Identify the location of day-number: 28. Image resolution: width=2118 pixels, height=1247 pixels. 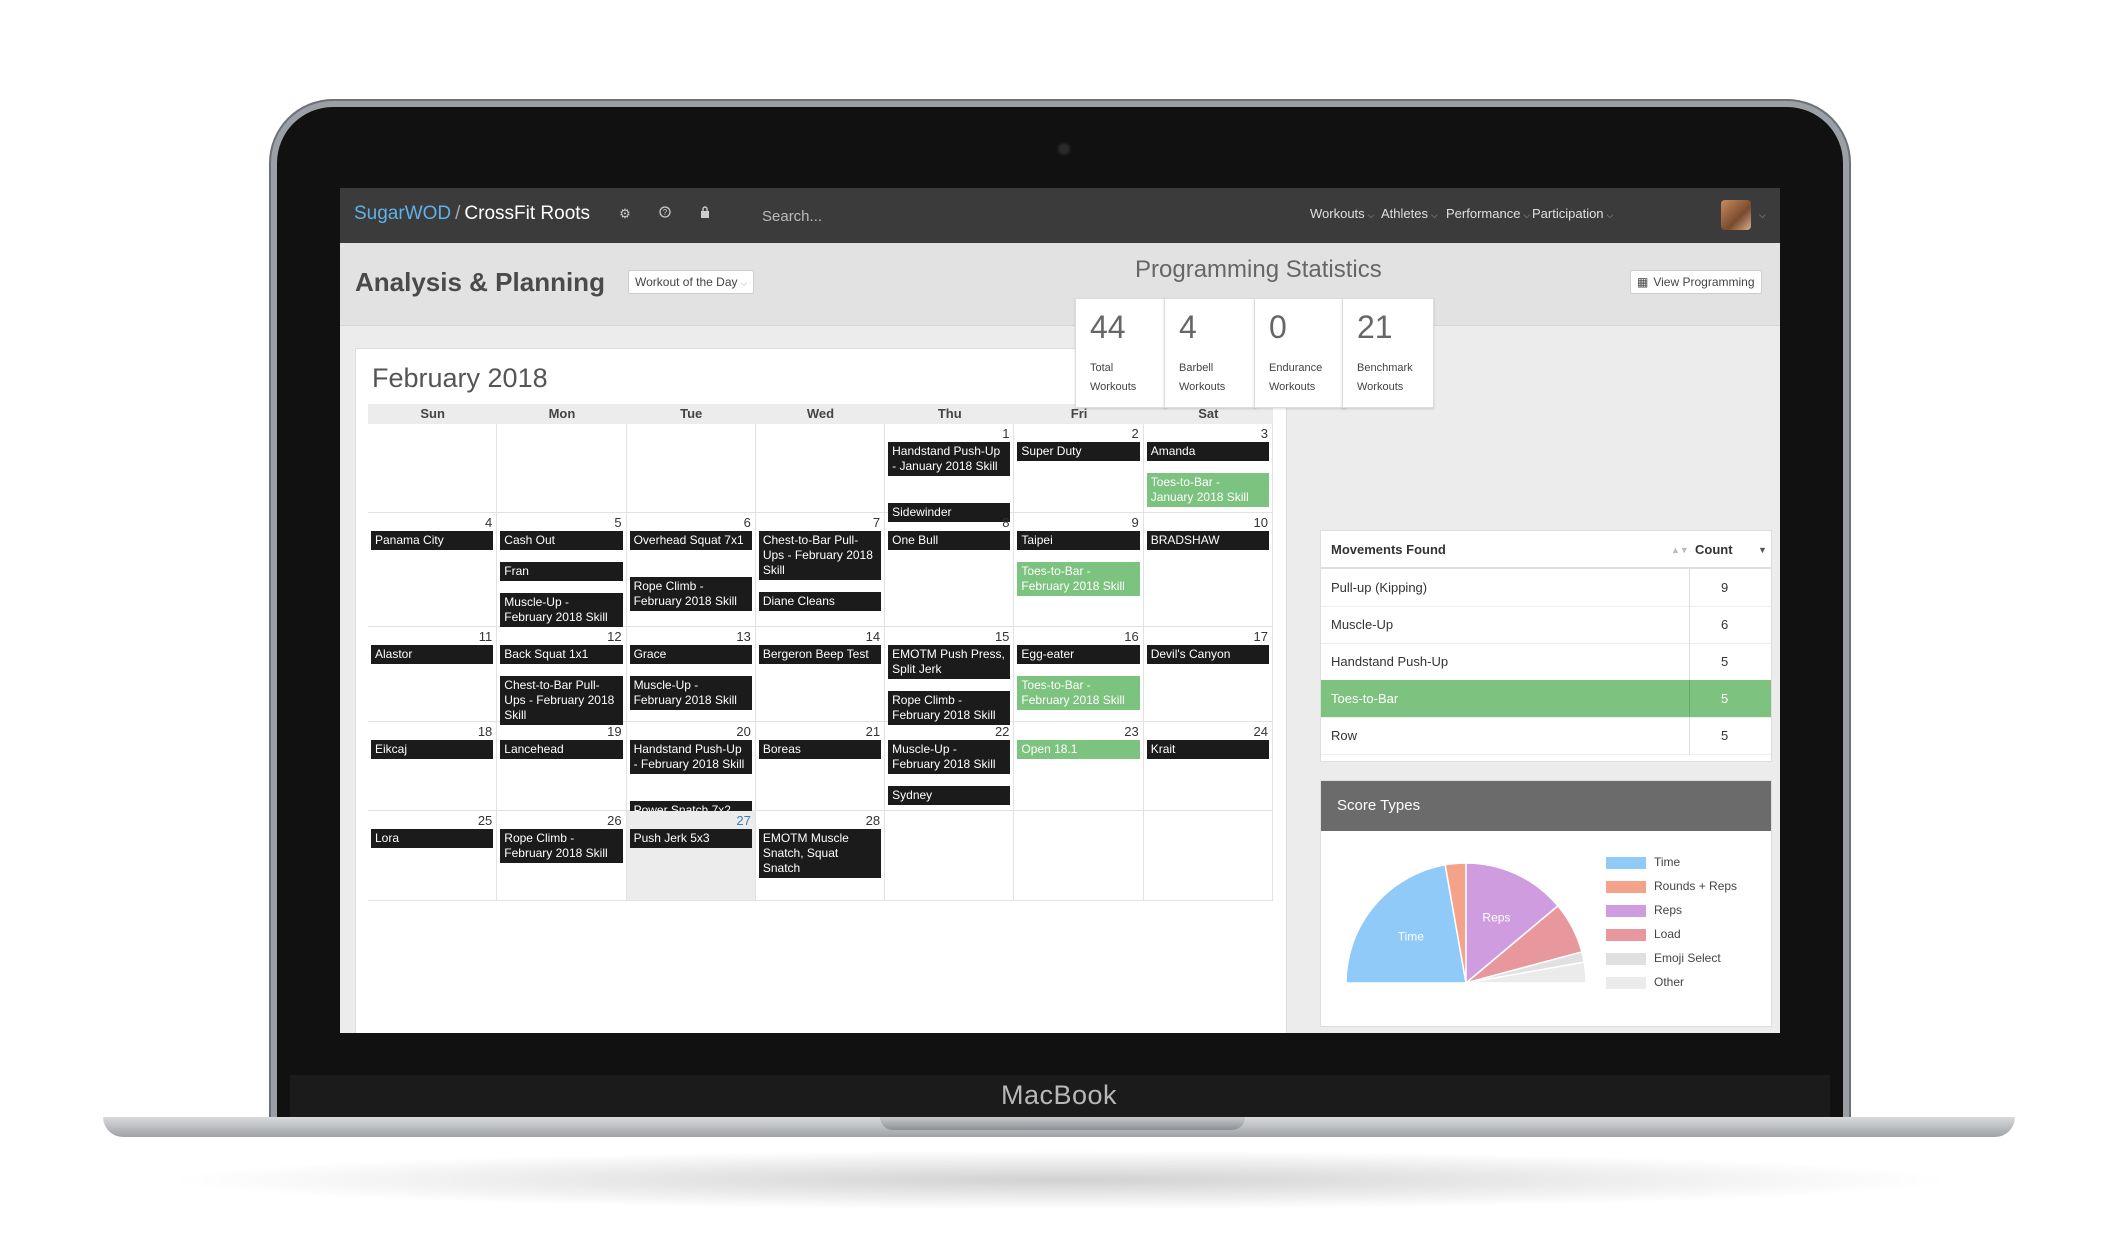
(873, 820).